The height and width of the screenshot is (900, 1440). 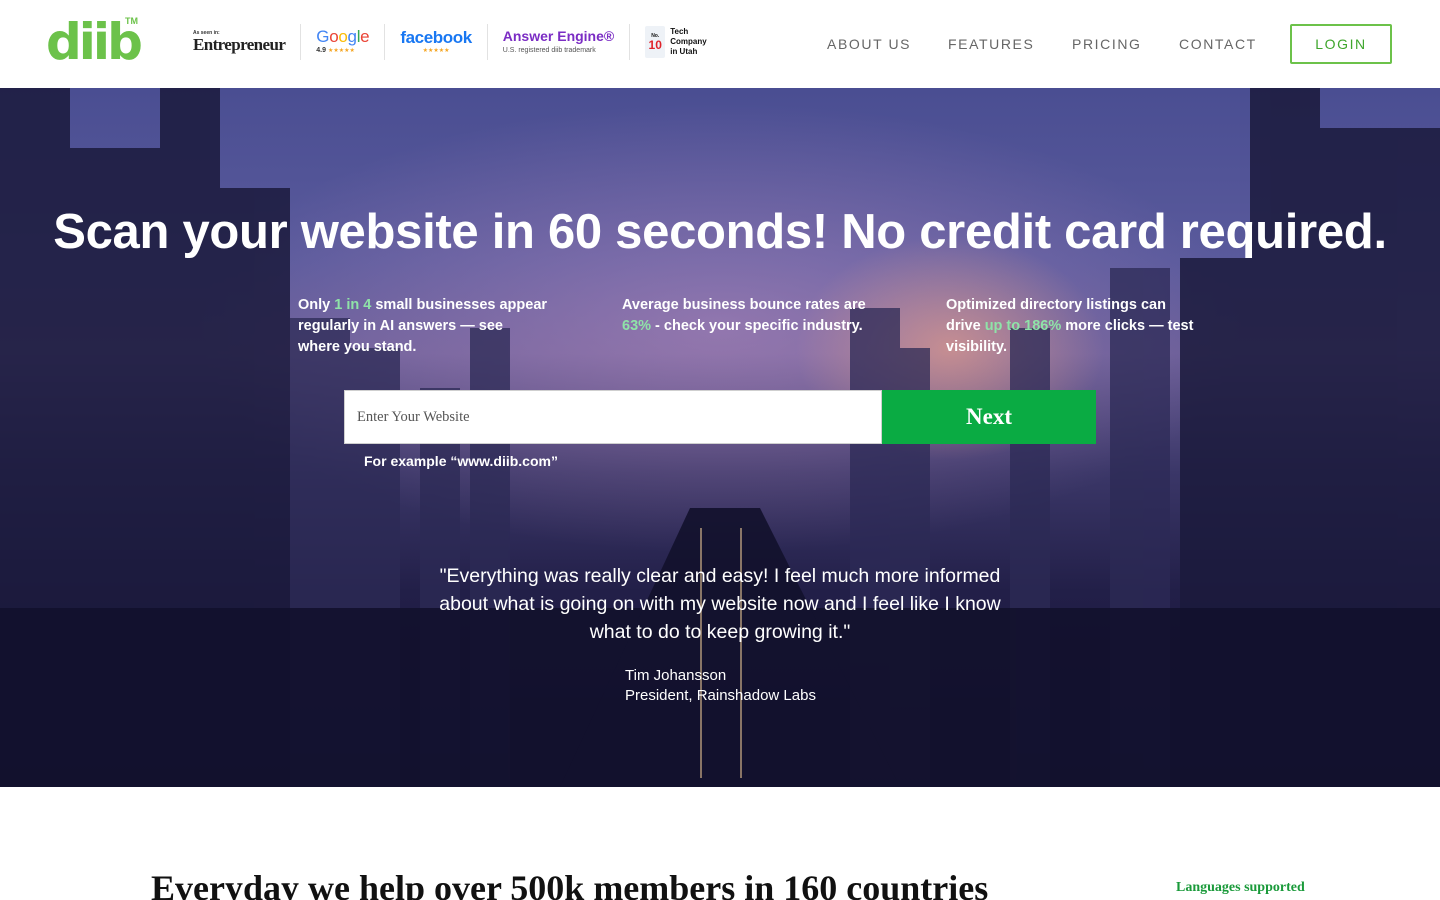 What do you see at coordinates (679, 31) in the screenshot?
I see `tech-line-1: Tech` at bounding box center [679, 31].